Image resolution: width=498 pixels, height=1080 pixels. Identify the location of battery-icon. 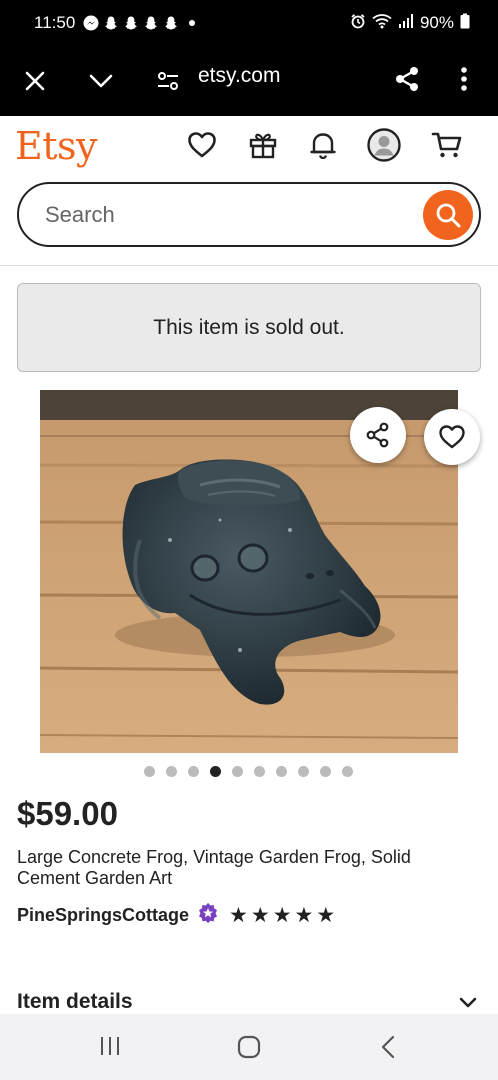
(465, 23).